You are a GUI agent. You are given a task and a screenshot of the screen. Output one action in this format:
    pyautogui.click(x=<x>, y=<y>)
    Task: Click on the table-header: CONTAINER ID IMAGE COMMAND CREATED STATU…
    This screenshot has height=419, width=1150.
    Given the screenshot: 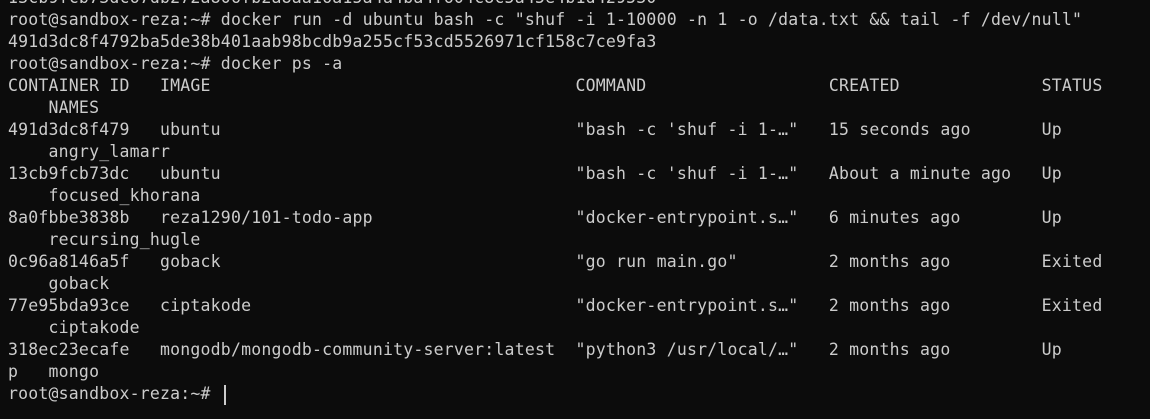 What is the action you would take?
    pyautogui.click(x=555, y=85)
    